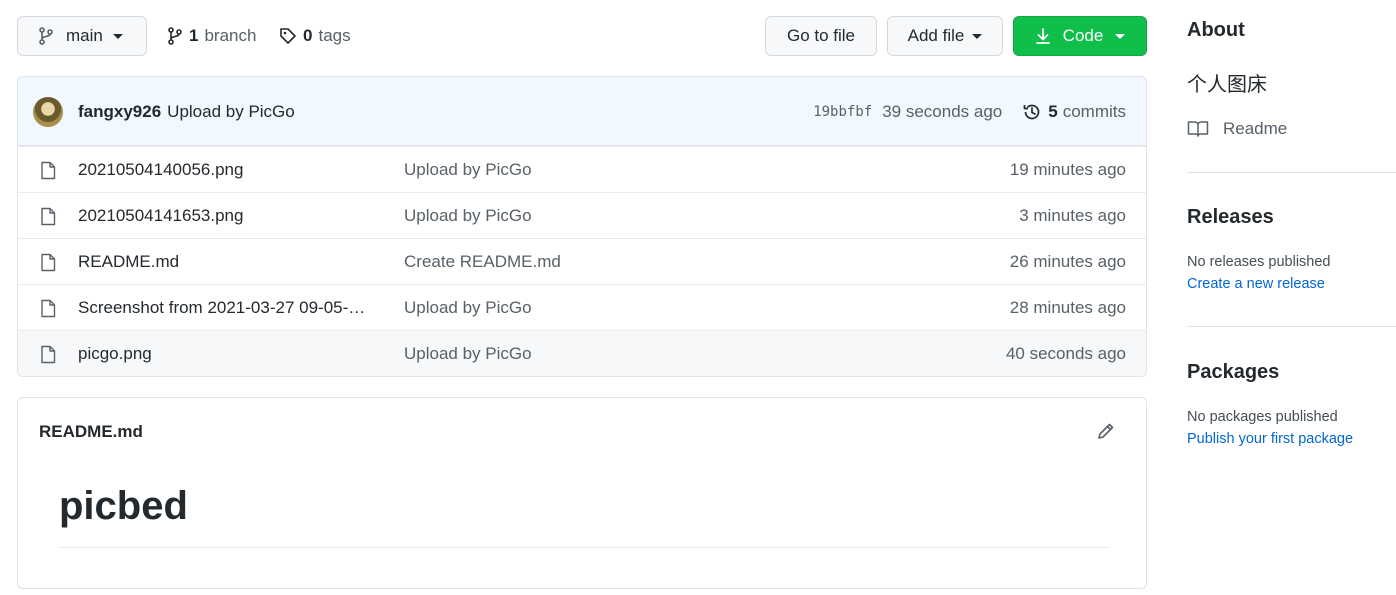  I want to click on repo-description: 个人图床, so click(1227, 85).